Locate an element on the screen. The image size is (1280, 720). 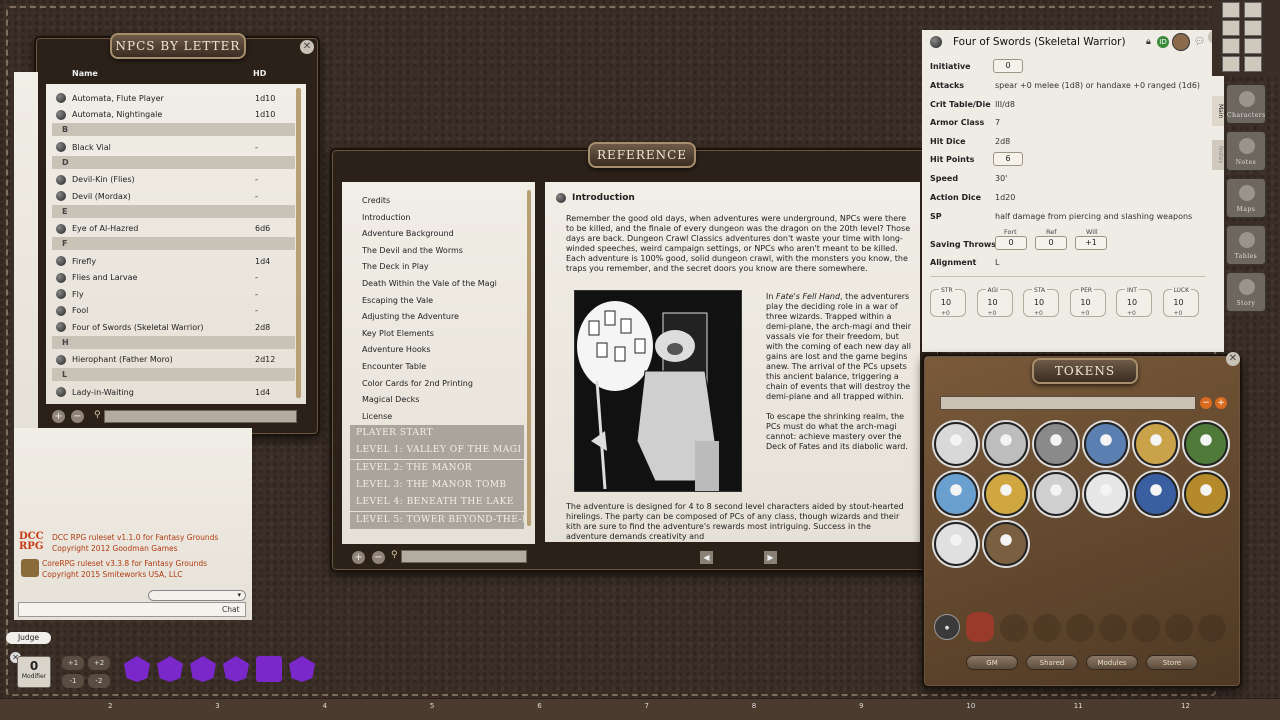
toc-link: The Devil and the Worms is located at coordinates (412, 250).